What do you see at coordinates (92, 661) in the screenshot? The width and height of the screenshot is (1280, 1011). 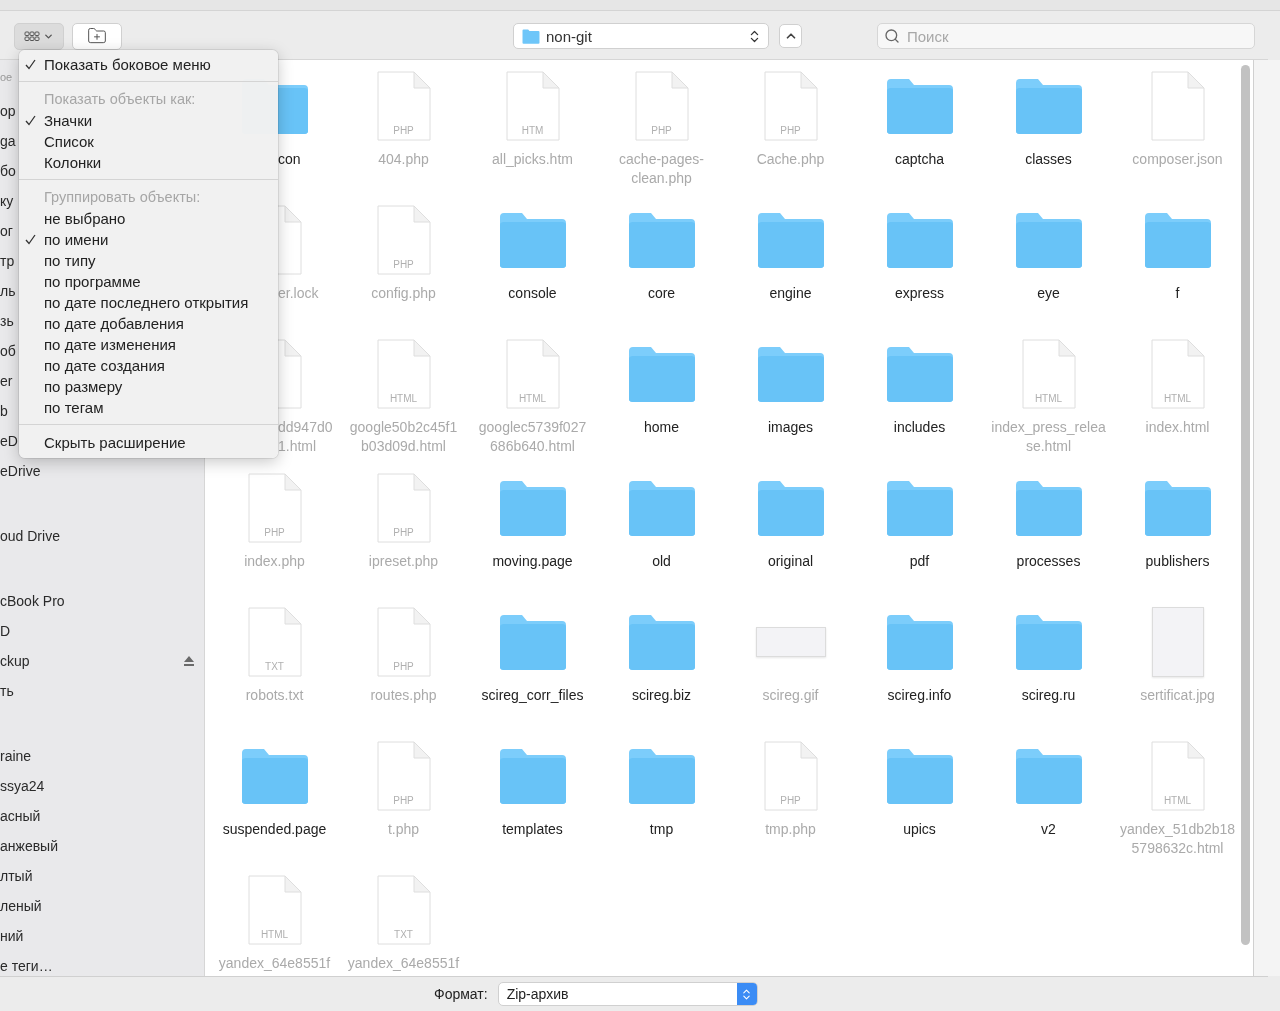 I see `sidebar-item: ckup` at bounding box center [92, 661].